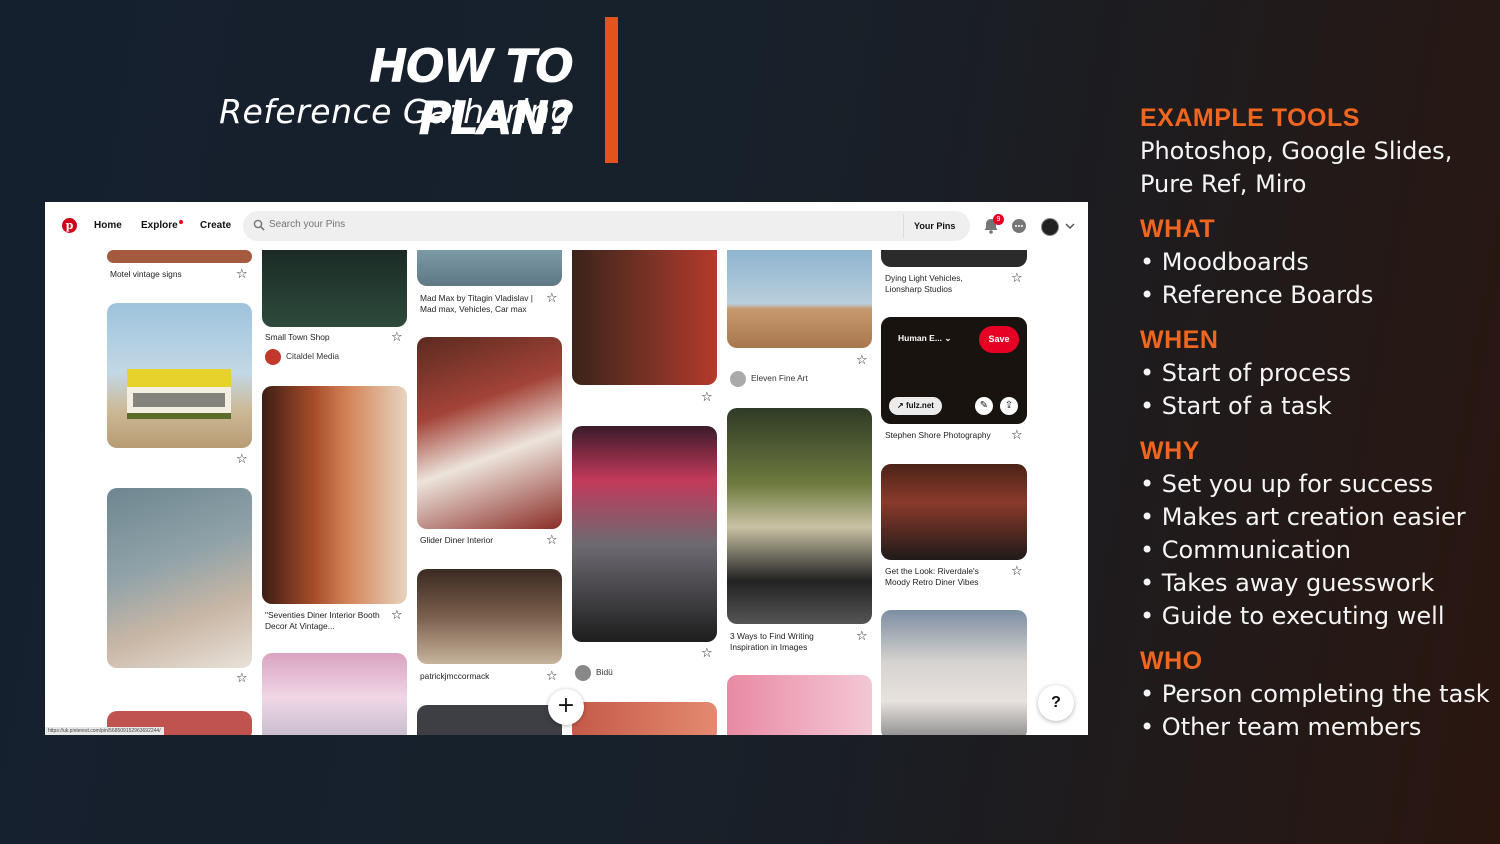 The height and width of the screenshot is (844, 1500). I want to click on list-item: Communication, so click(1315, 550).